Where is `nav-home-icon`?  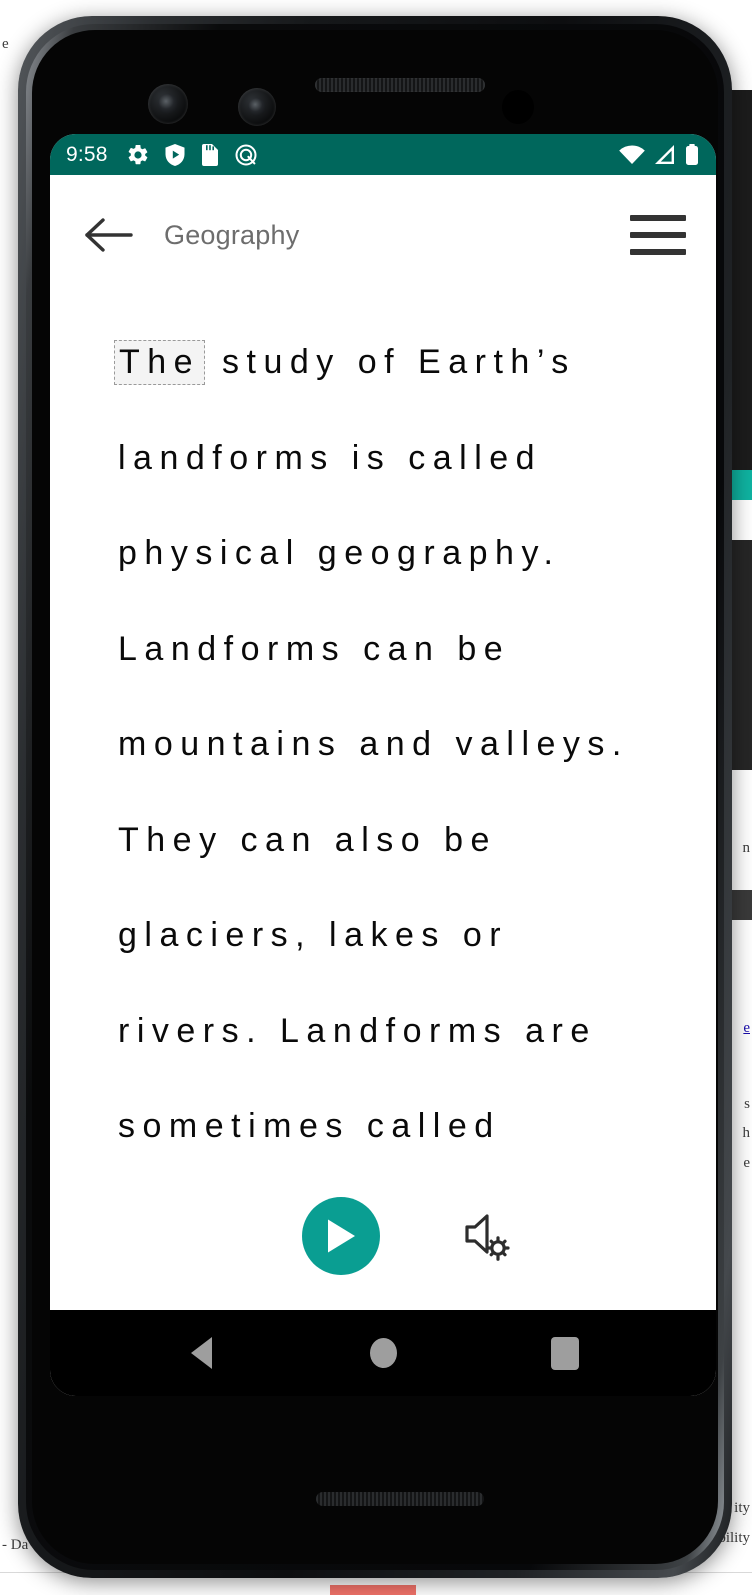
nav-home-icon is located at coordinates (383, 1353).